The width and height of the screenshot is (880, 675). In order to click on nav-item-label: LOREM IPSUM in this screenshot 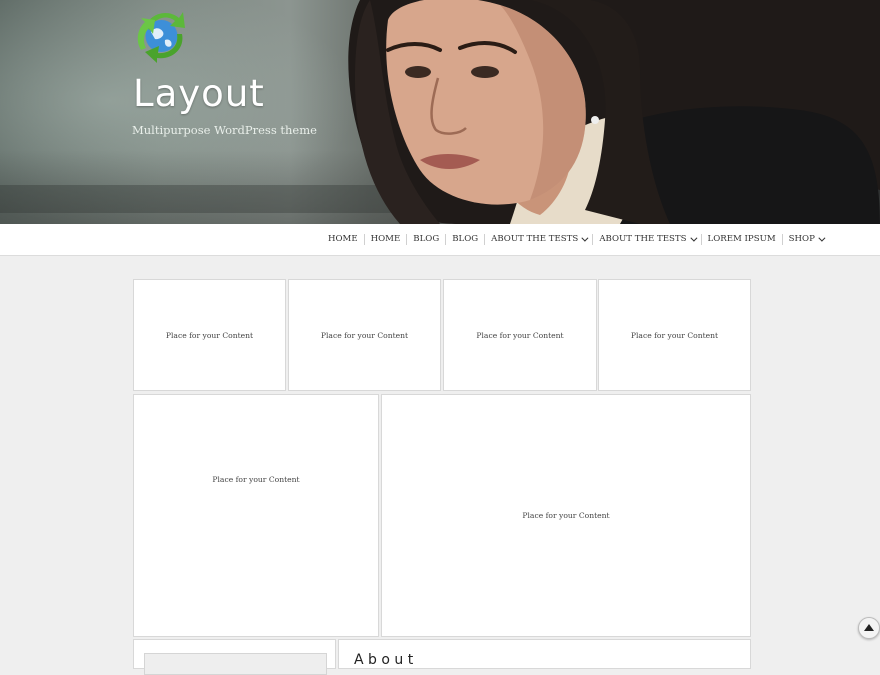, I will do `click(741, 239)`.